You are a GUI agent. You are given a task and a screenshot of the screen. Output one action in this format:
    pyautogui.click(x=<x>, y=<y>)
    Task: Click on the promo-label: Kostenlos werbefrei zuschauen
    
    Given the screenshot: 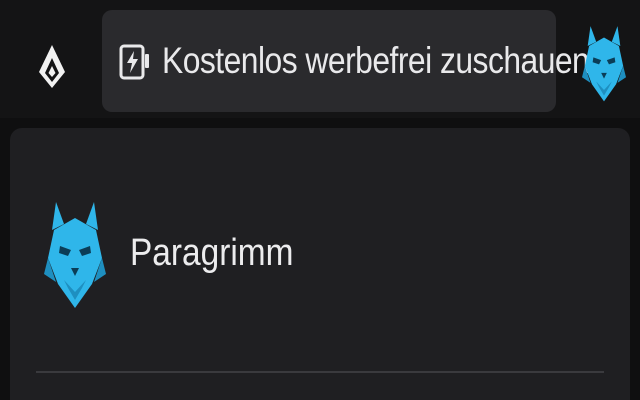 What is the action you would take?
    pyautogui.click(x=376, y=60)
    